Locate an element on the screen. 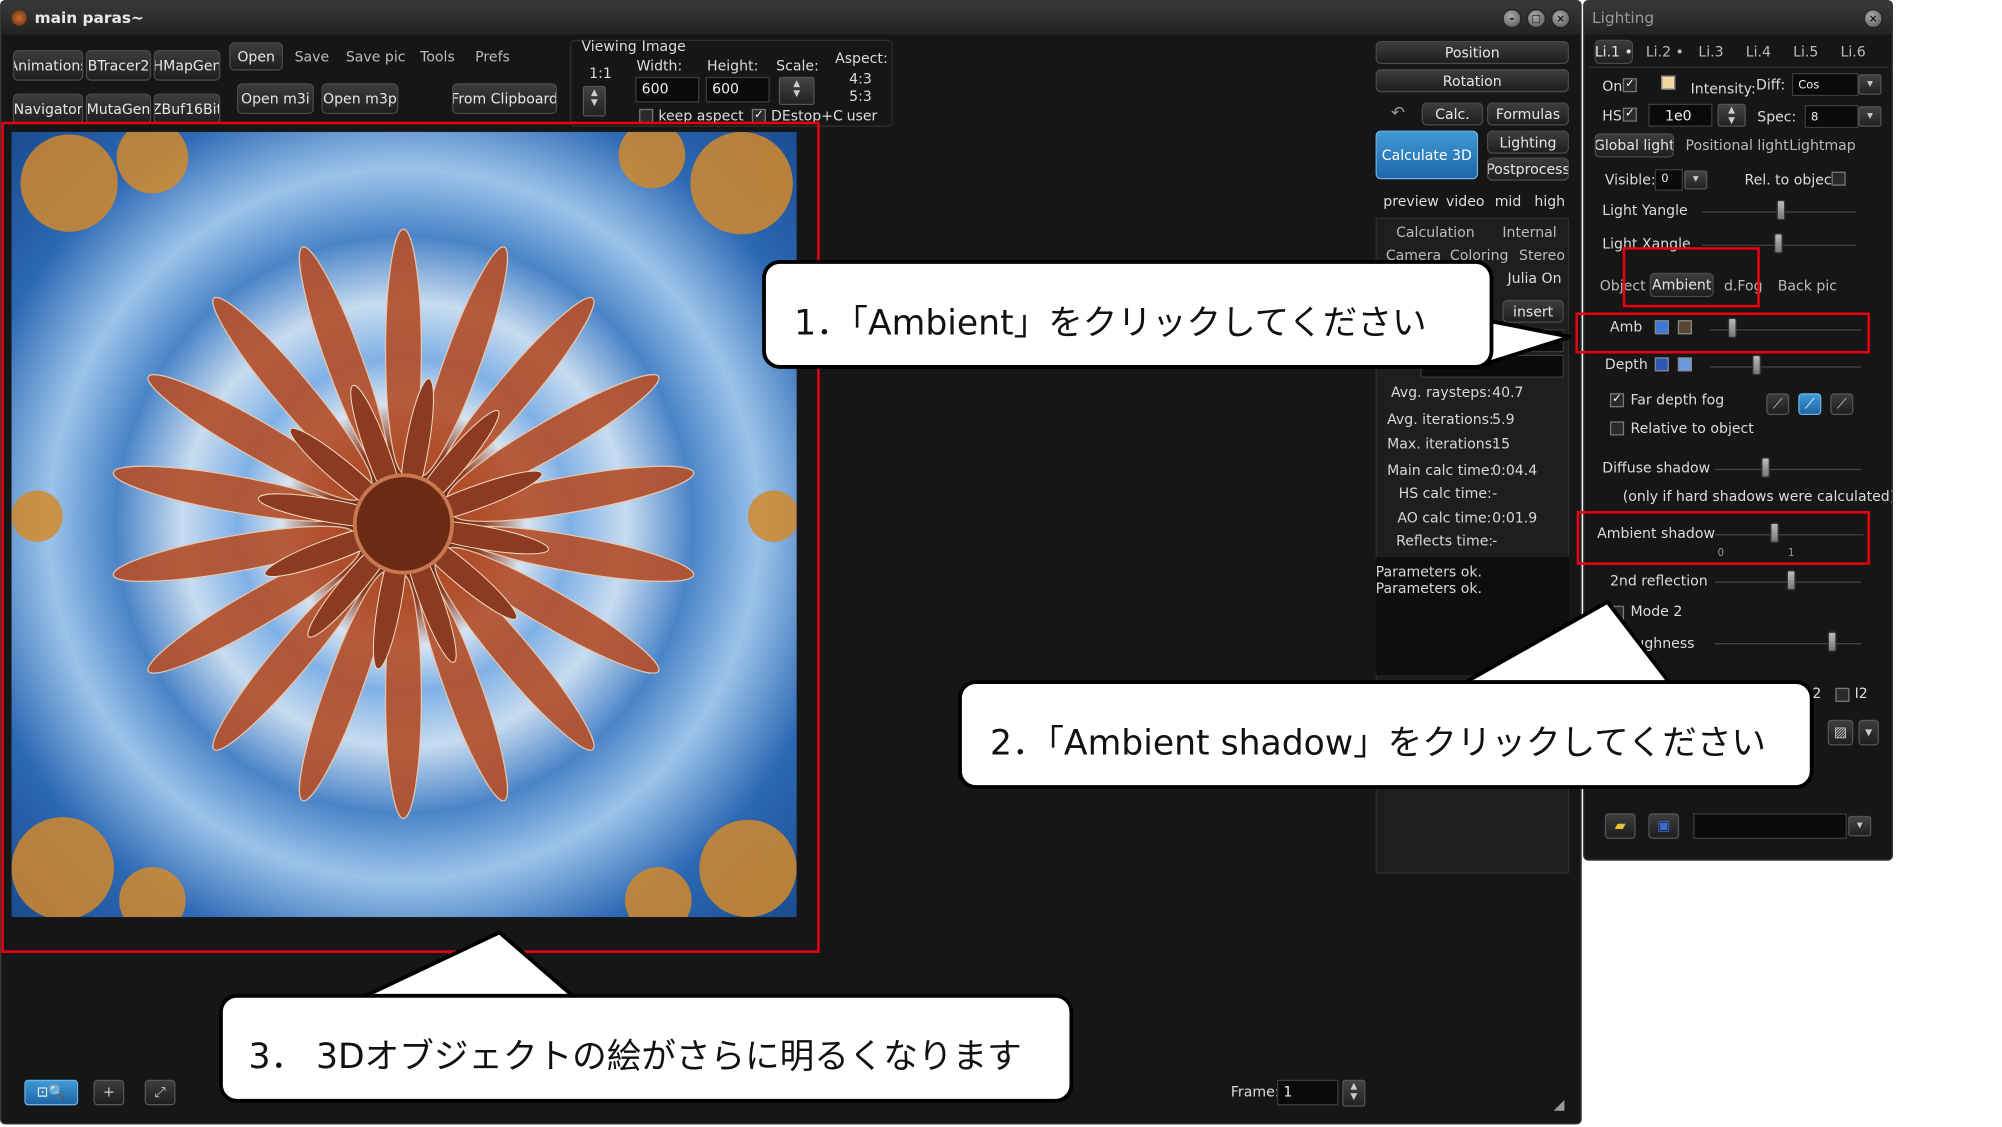 The height and width of the screenshot is (1127, 2002). add-icon: + is located at coordinates (109, 1092).